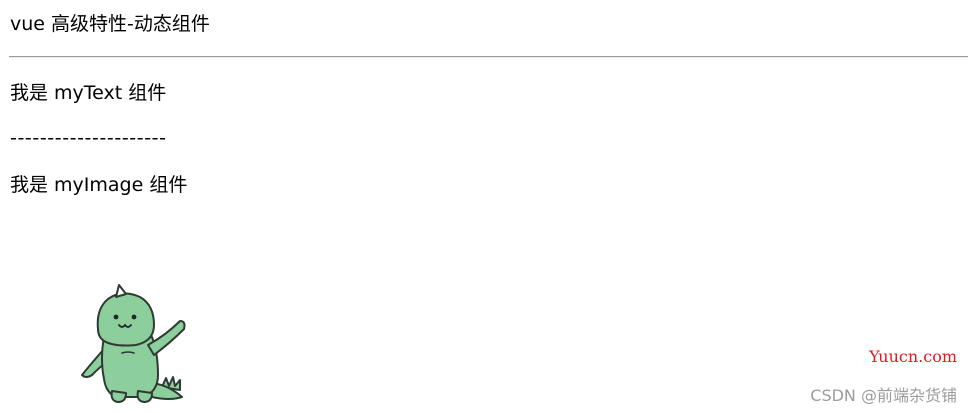 This screenshot has height=413, width=969. I want to click on page-title: vue 高级特性-动态组件, so click(110, 24).